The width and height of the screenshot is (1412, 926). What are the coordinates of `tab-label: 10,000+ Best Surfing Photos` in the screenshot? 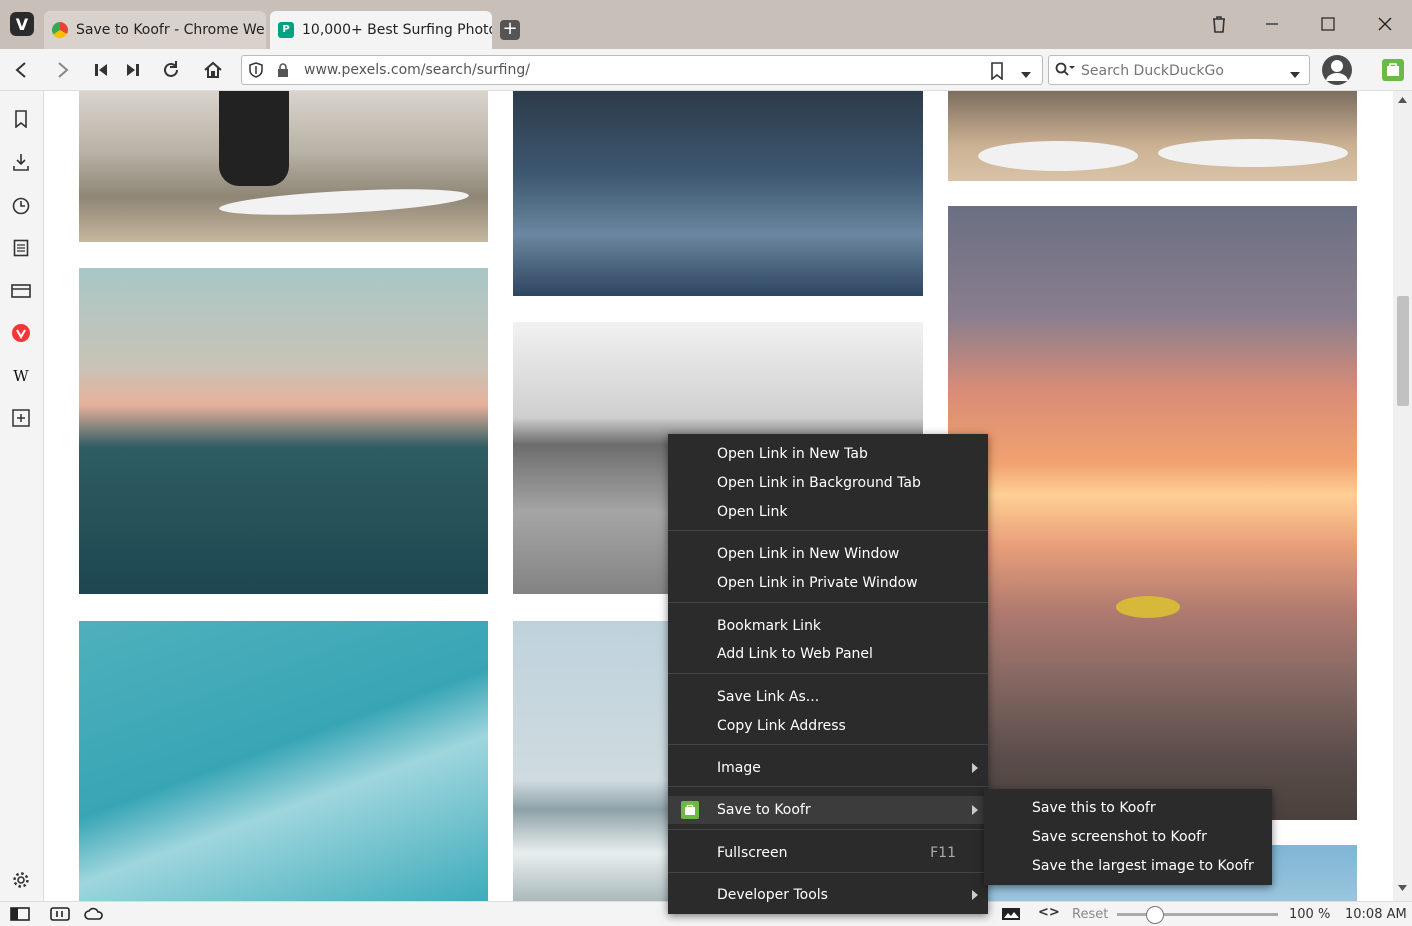 It's located at (397, 30).